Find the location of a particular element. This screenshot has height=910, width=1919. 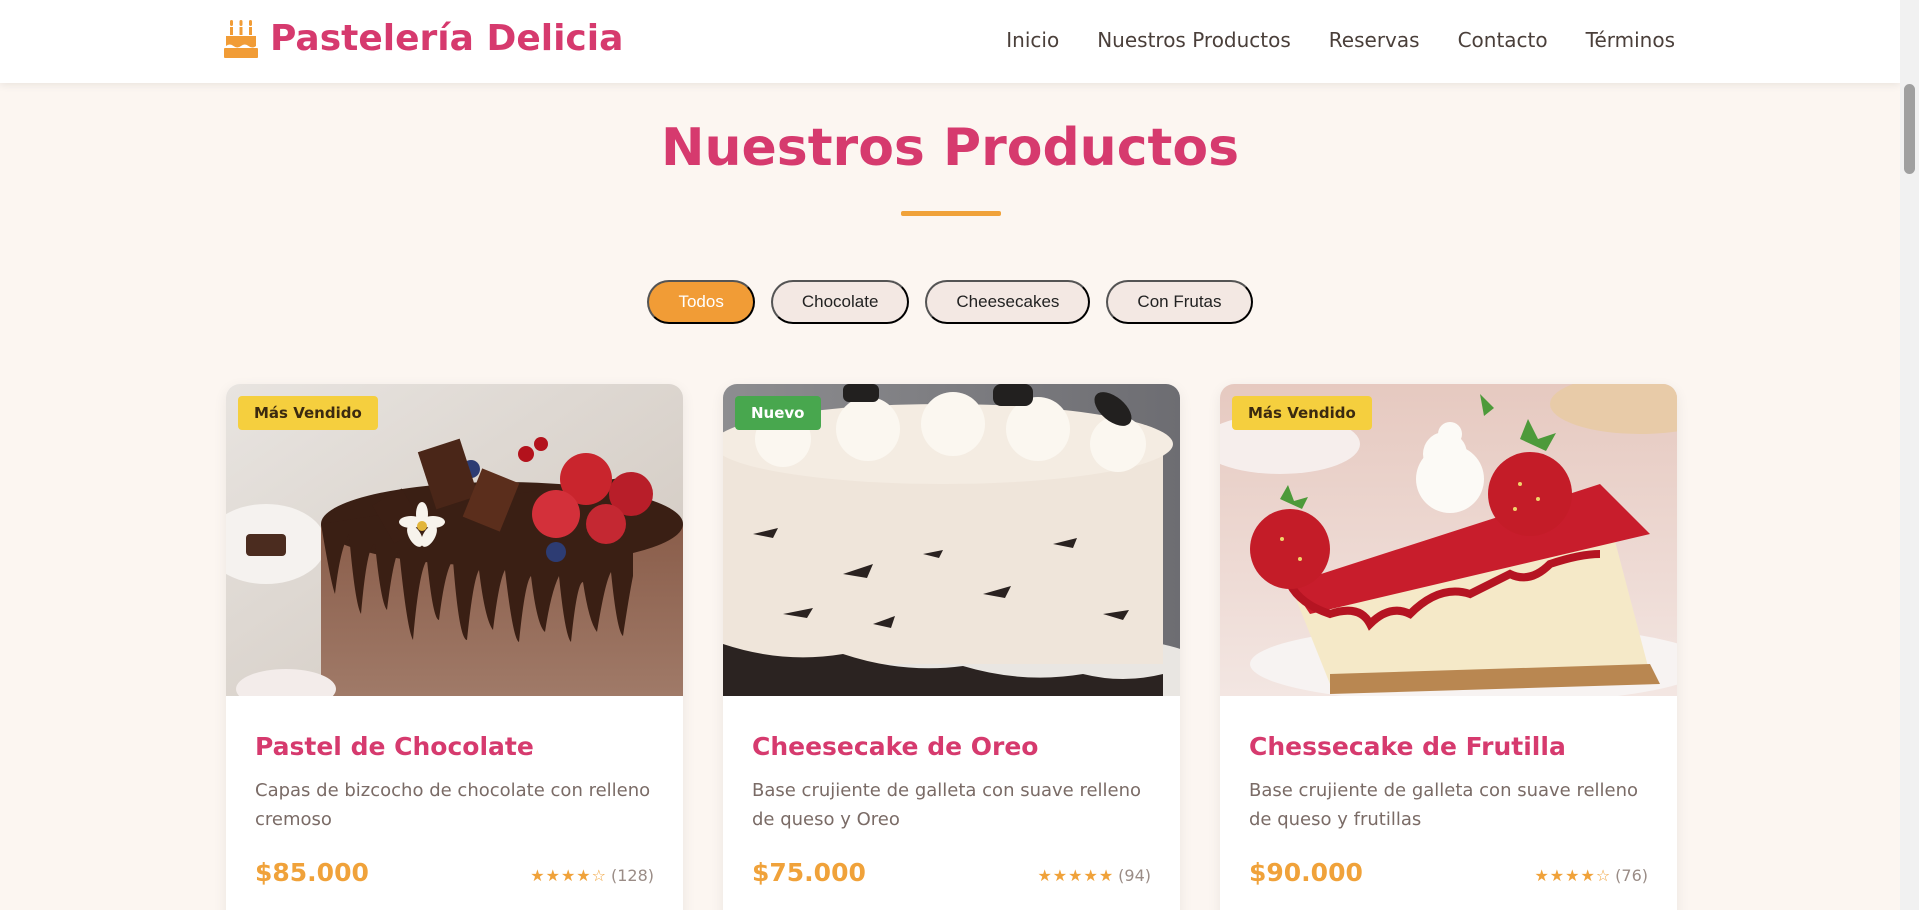

title-divider is located at coordinates (951, 213).